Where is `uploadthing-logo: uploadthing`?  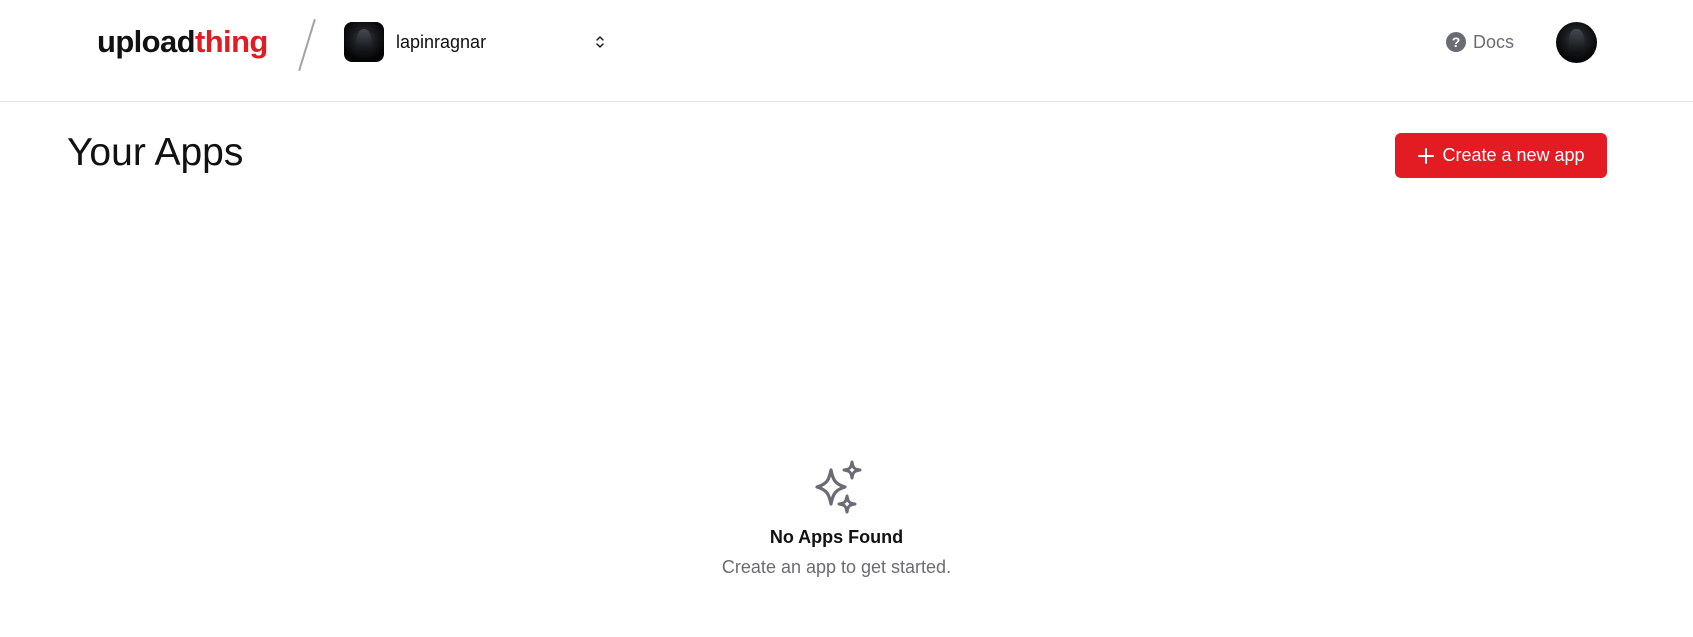
uploadthing-logo: uploadthing is located at coordinates (182, 42).